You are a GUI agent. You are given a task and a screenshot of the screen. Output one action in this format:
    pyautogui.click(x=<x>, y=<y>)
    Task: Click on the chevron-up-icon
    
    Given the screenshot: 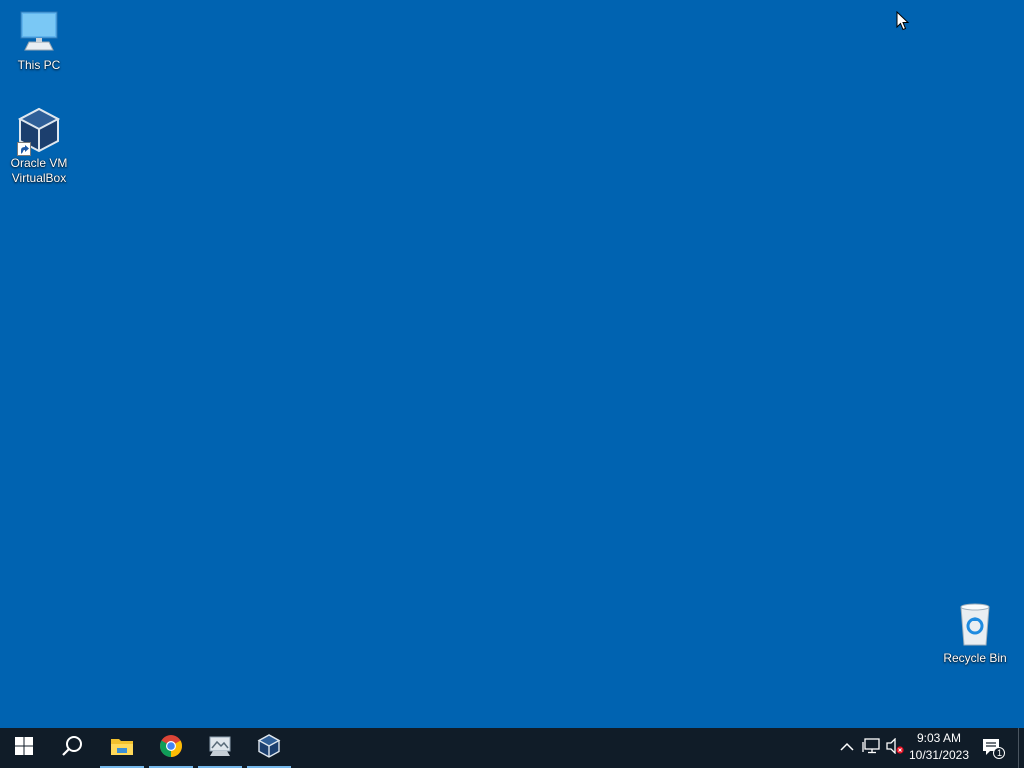 What is the action you would take?
    pyautogui.click(x=847, y=748)
    